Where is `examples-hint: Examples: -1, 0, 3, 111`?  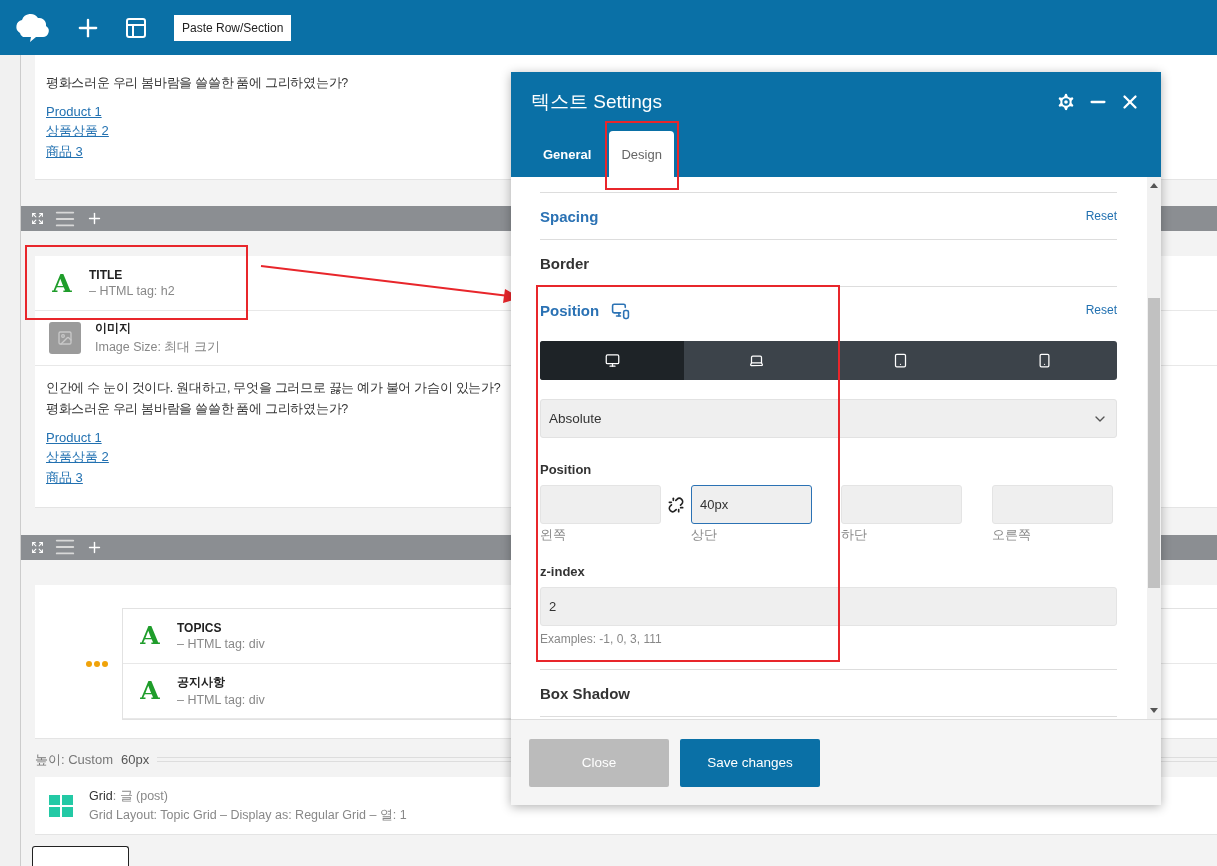 examples-hint: Examples: -1, 0, 3, 111 is located at coordinates (601, 639).